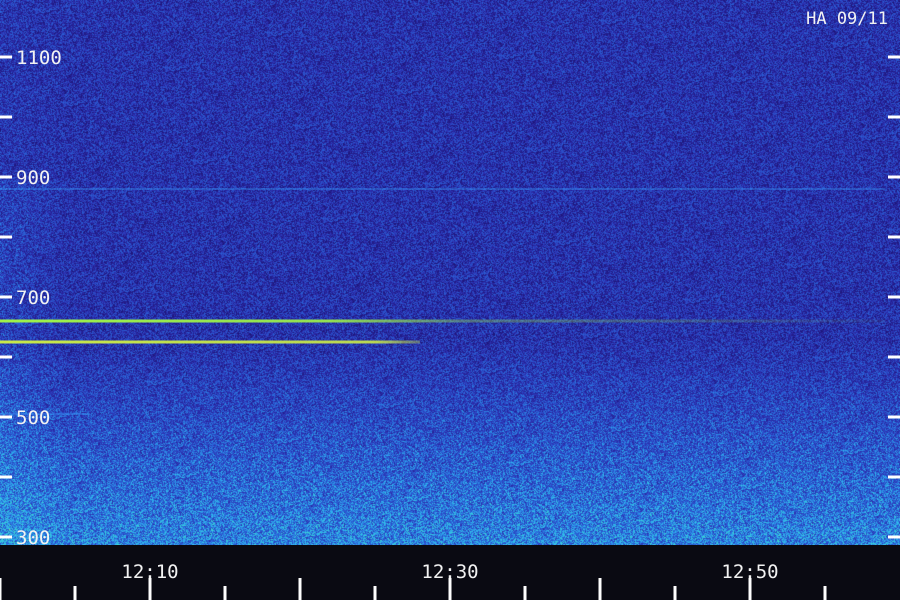 Image resolution: width=900 pixels, height=600 pixels. Describe the element at coordinates (149, 572) in the screenshot. I see `x-tick-label: 12:10` at that location.